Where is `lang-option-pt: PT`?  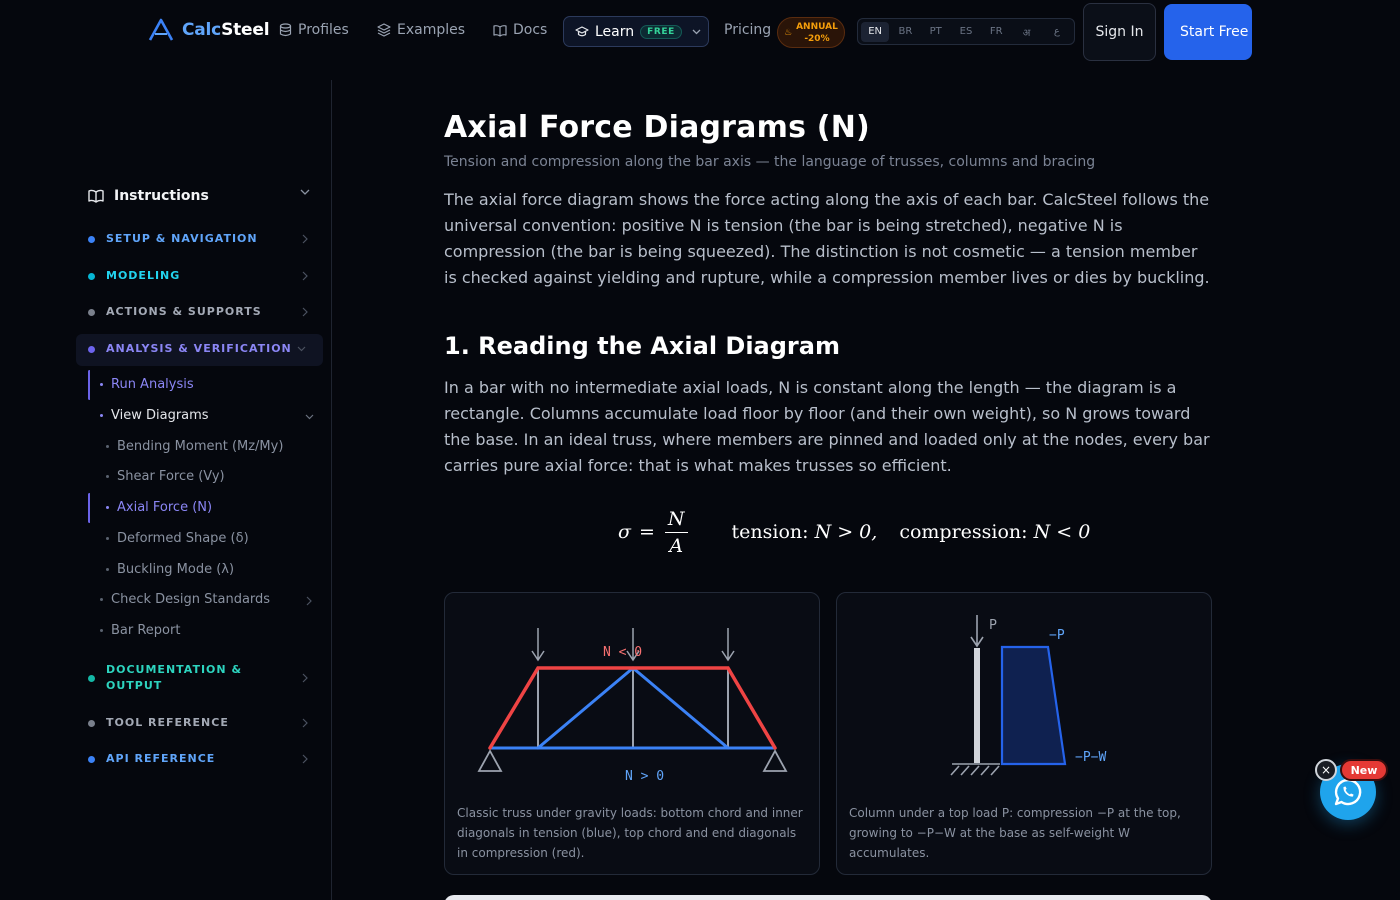 lang-option-pt: PT is located at coordinates (936, 32).